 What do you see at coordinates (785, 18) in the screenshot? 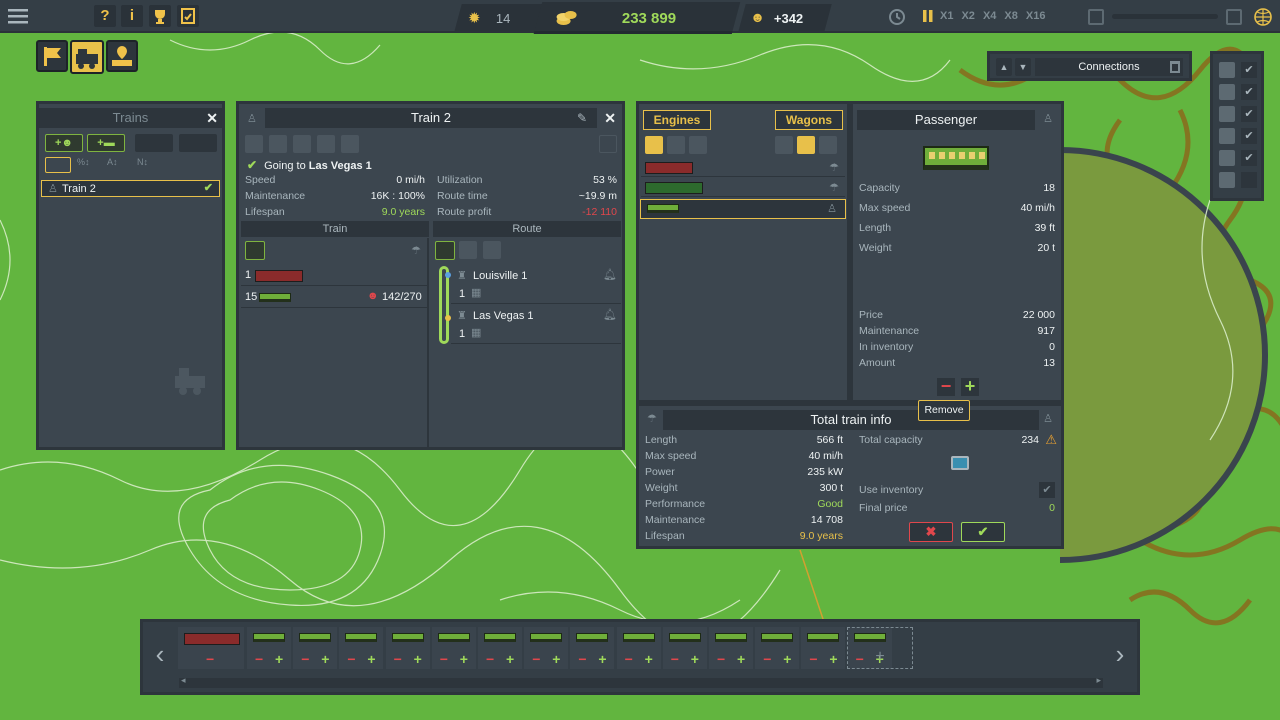
I see `happiness-counter: ☻ +342` at bounding box center [785, 18].